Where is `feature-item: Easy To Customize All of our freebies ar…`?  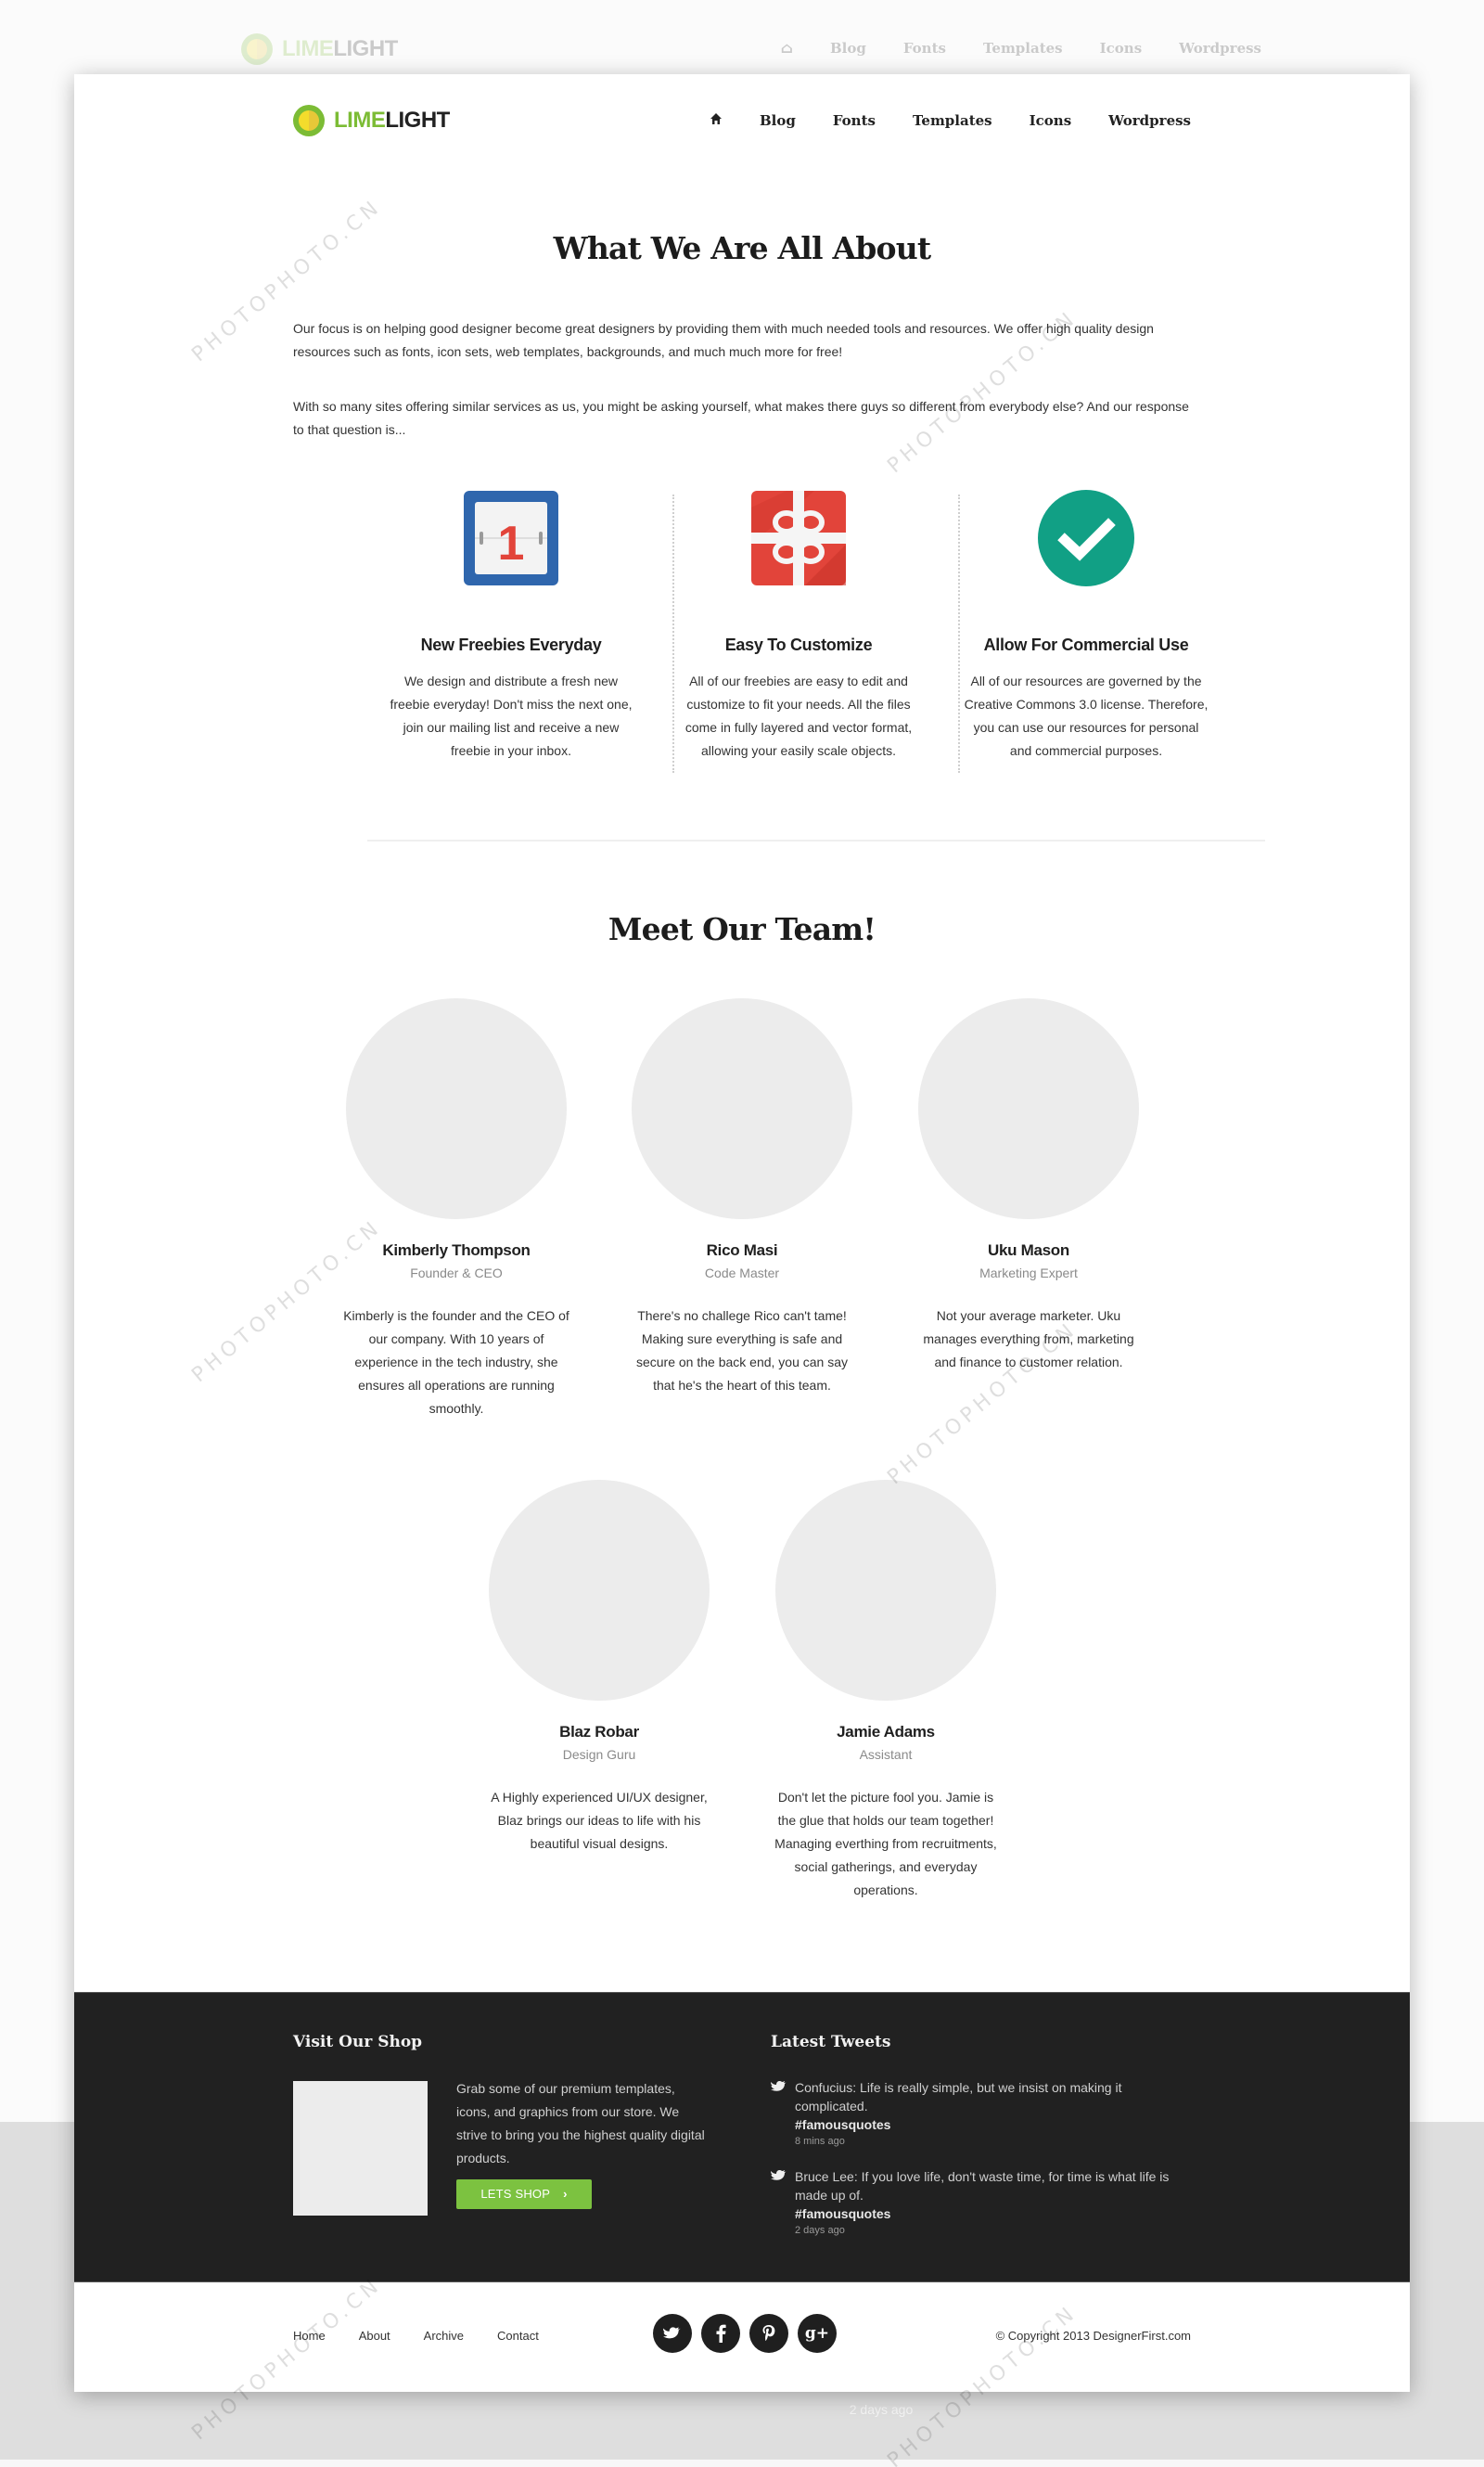 feature-item: Easy To Customize All of our freebies ar… is located at coordinates (798, 626).